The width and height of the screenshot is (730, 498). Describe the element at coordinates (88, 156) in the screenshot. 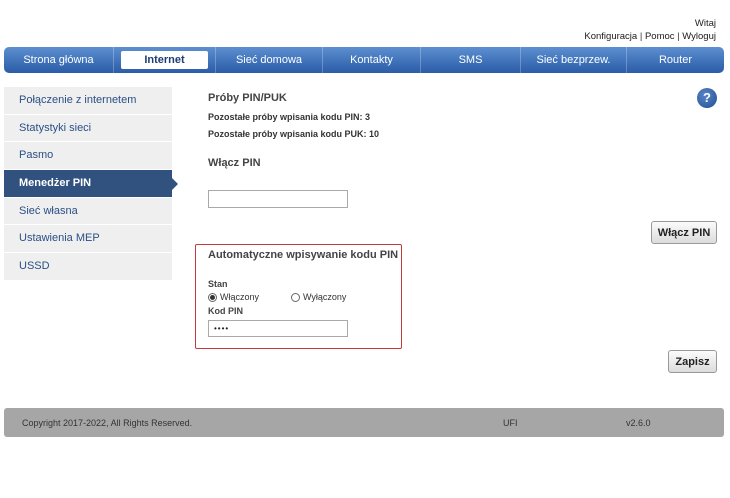

I see `sidebar-item-band: Pasmo` at that location.